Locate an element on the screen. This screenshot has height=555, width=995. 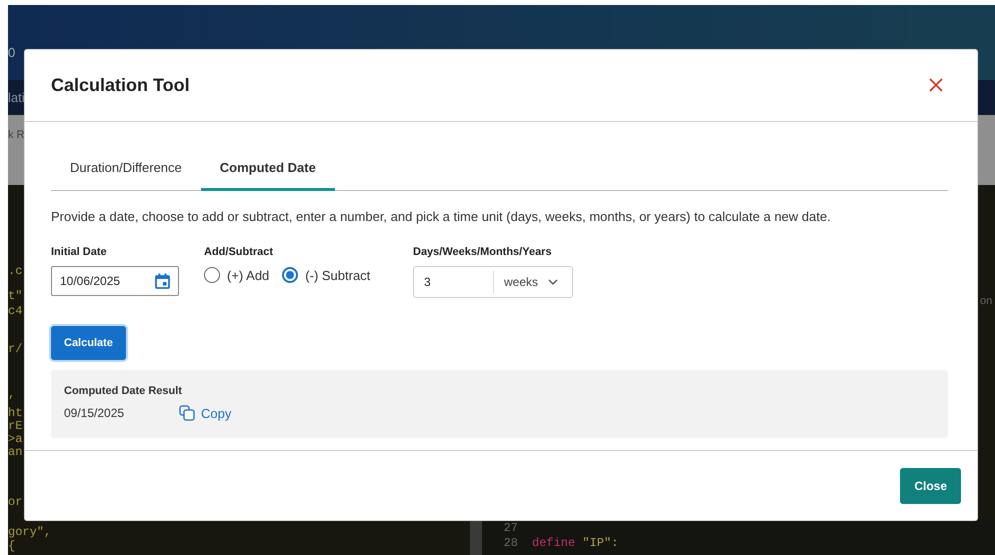
copy-icon is located at coordinates (187, 413).